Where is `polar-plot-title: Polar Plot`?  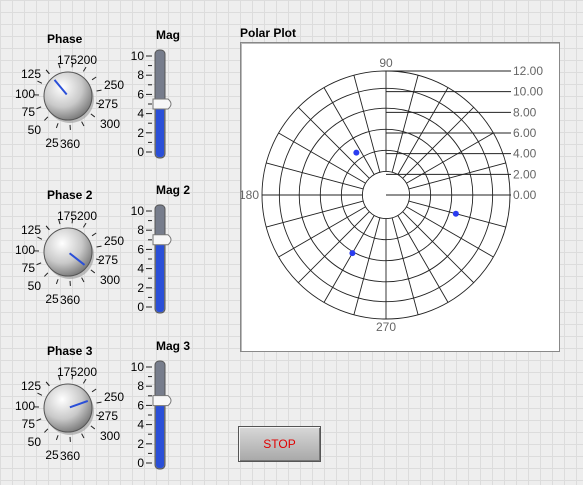 polar-plot-title: Polar Plot is located at coordinates (268, 33).